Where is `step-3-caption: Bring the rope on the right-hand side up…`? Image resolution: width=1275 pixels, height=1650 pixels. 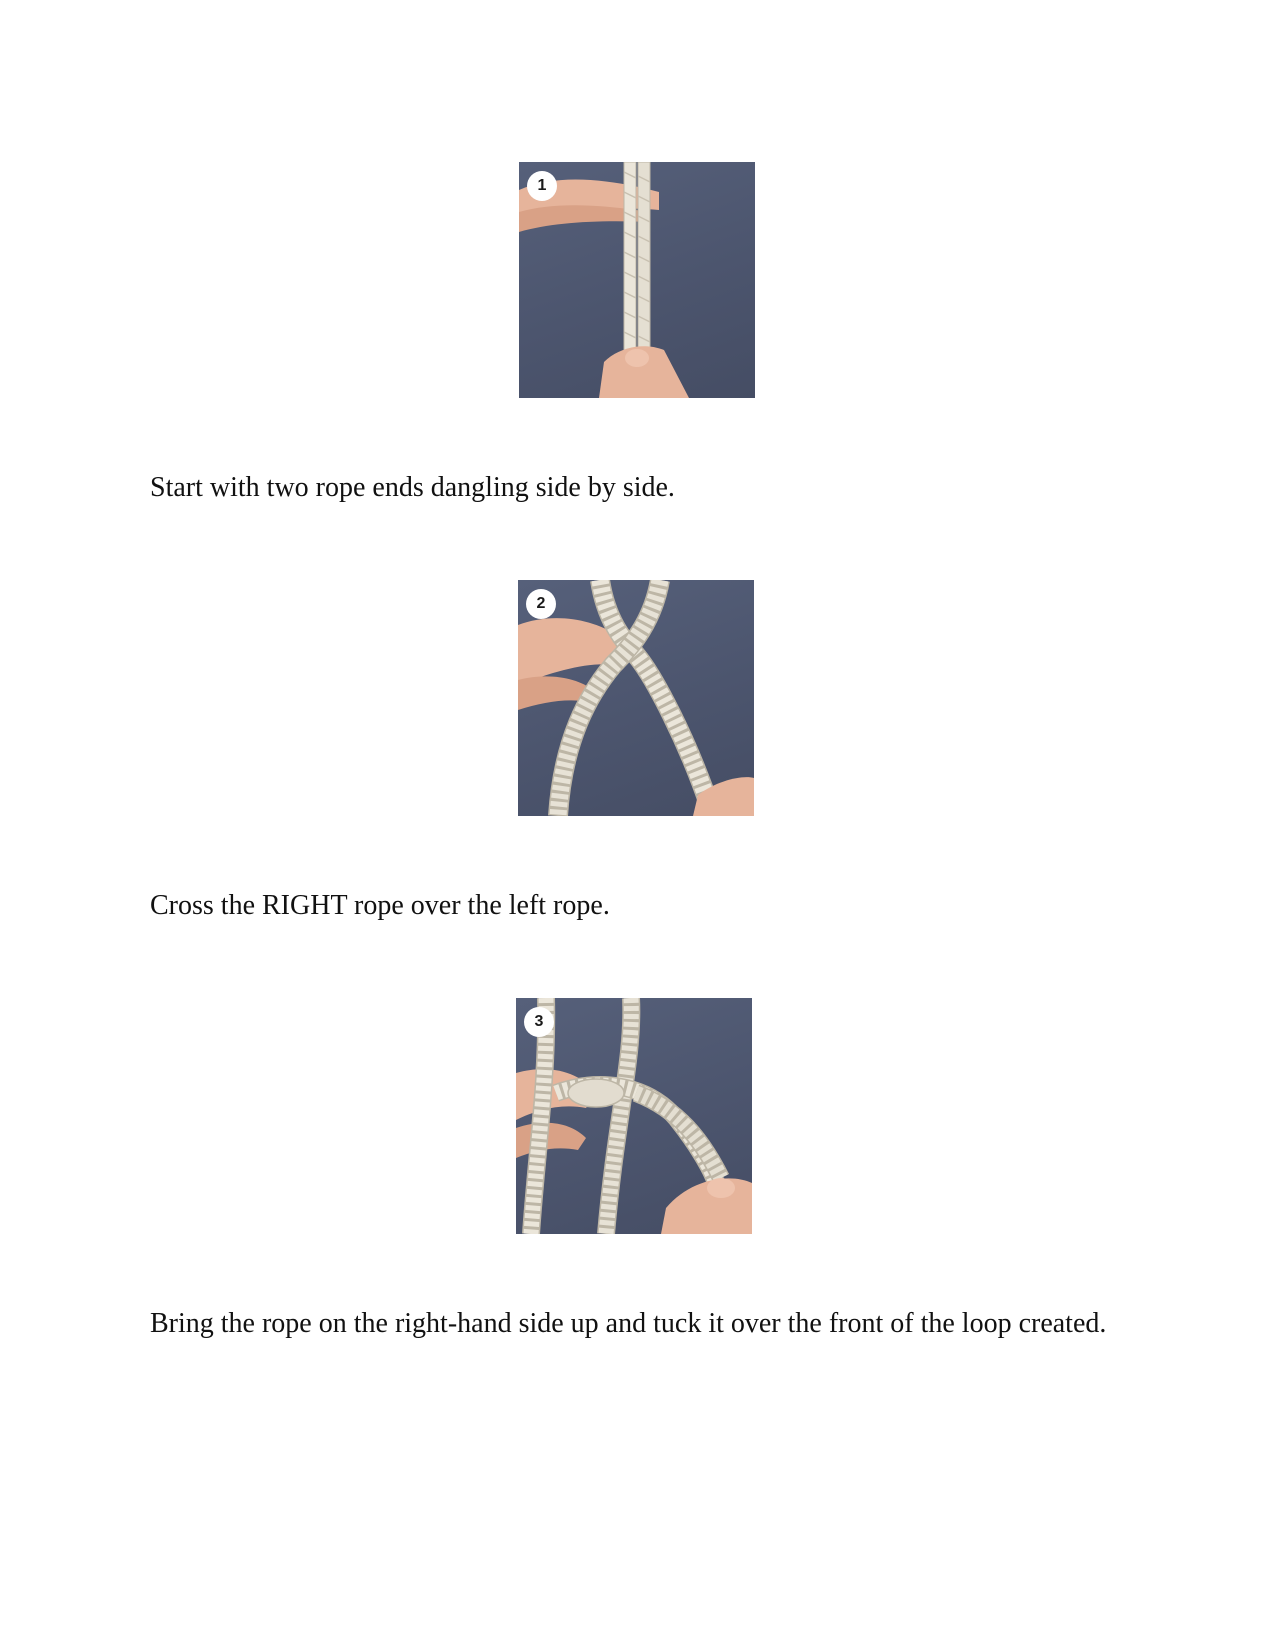
step-3-caption: Bring the rope on the right-hand side up… is located at coordinates (628, 1323).